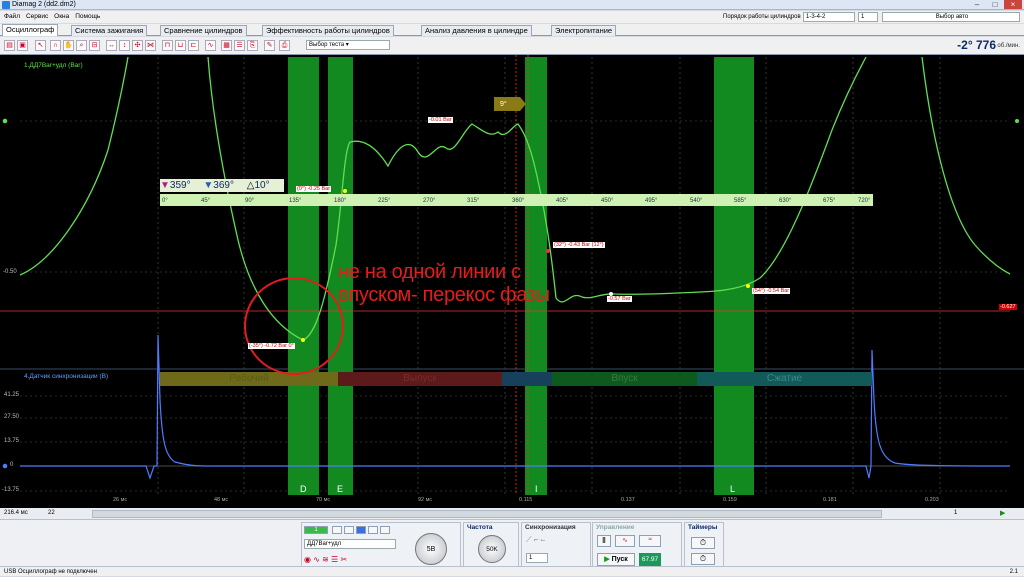 This screenshot has width=1024, height=577. I want to click on cyl-order-select: 1-3-4-2, so click(829, 17).